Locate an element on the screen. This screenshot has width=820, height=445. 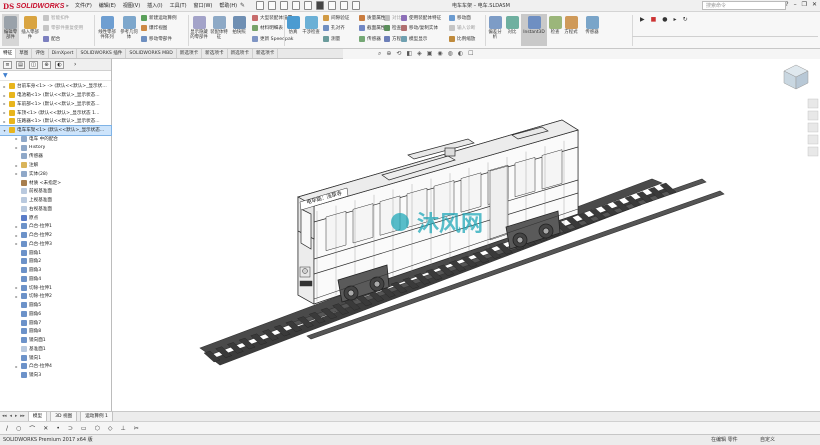
tree-node: ▸ 凸台-拉伸4 is located at coordinates (55, 366).